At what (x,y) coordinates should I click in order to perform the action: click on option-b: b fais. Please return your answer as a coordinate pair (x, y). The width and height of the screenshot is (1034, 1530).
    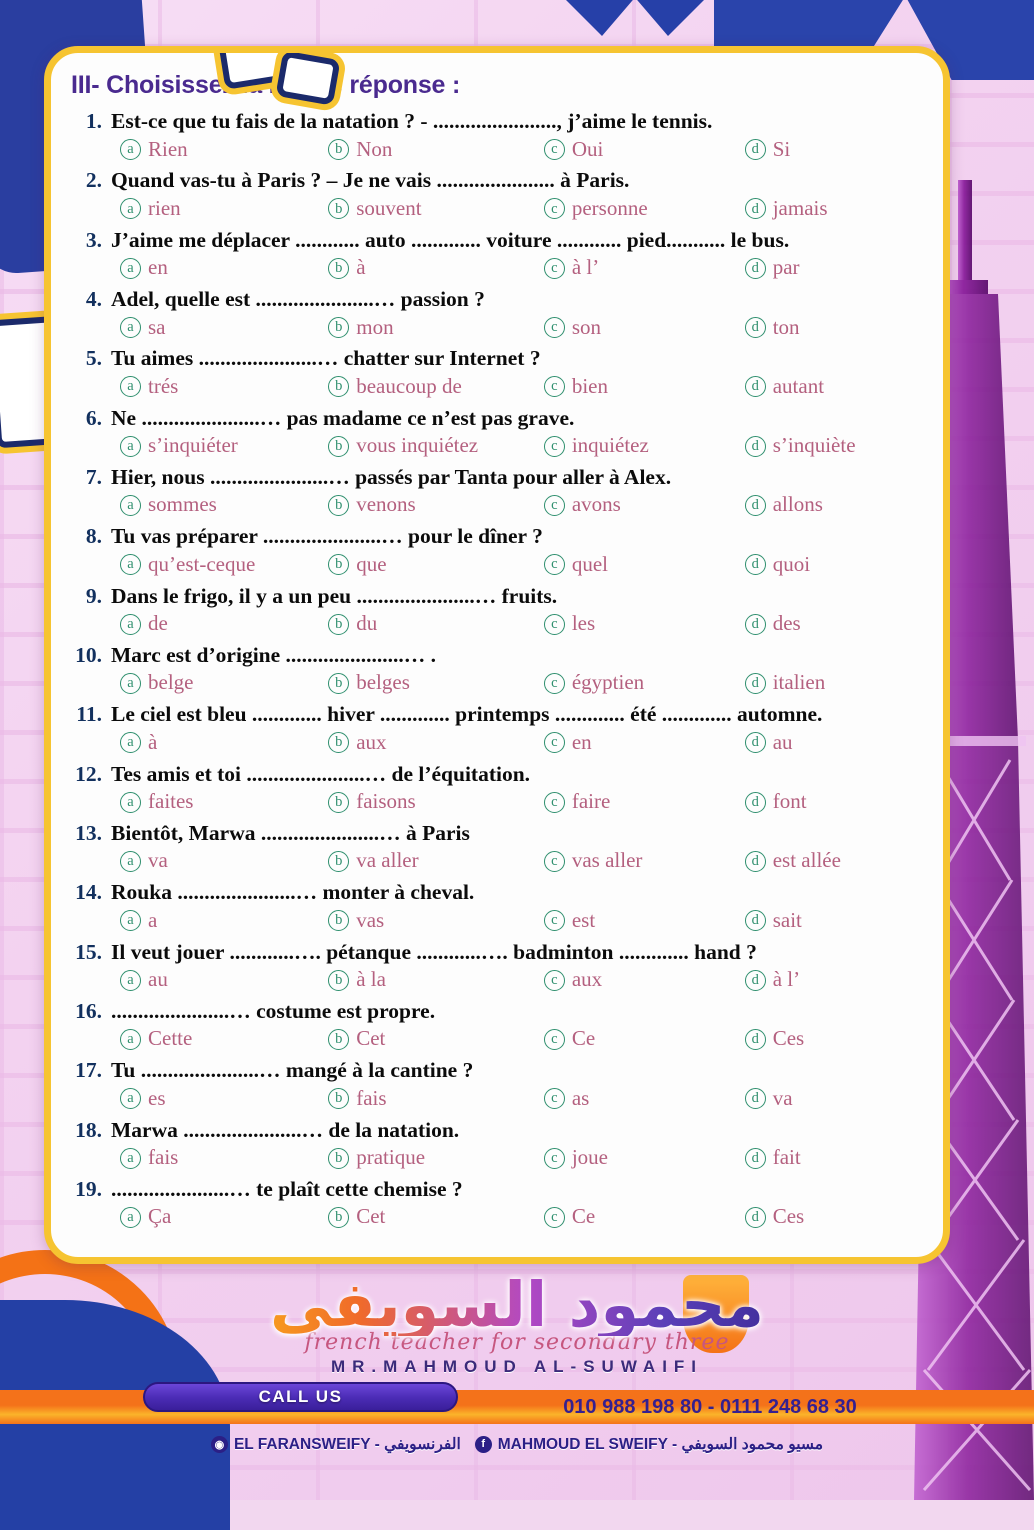
    Looking at the image, I should click on (436, 1099).